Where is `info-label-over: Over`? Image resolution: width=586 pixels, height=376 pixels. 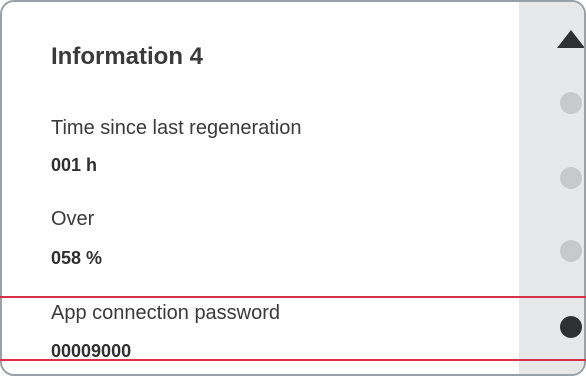 info-label-over: Over is located at coordinates (73, 219).